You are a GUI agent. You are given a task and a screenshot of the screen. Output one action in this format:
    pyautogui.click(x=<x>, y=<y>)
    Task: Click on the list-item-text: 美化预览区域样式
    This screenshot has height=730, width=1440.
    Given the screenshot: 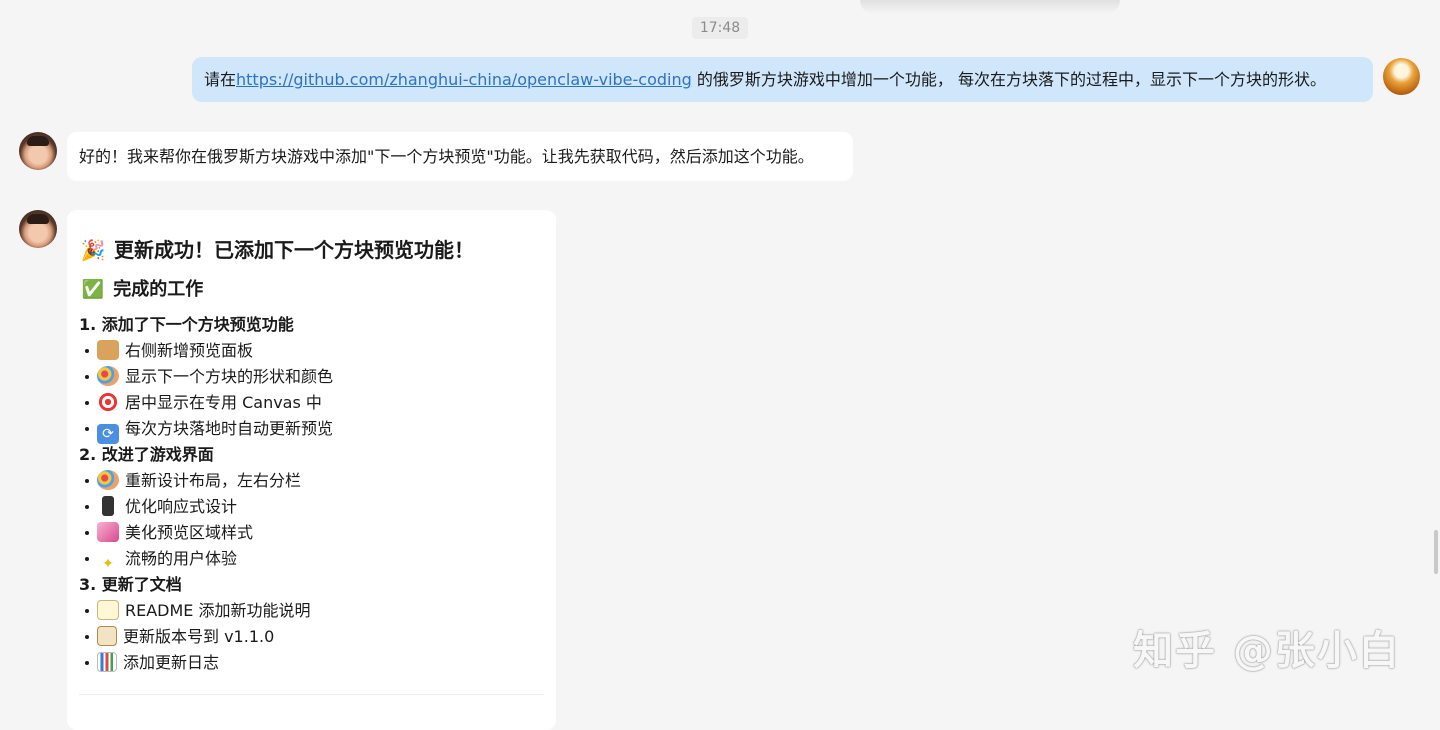 What is the action you would take?
    pyautogui.click(x=189, y=532)
    